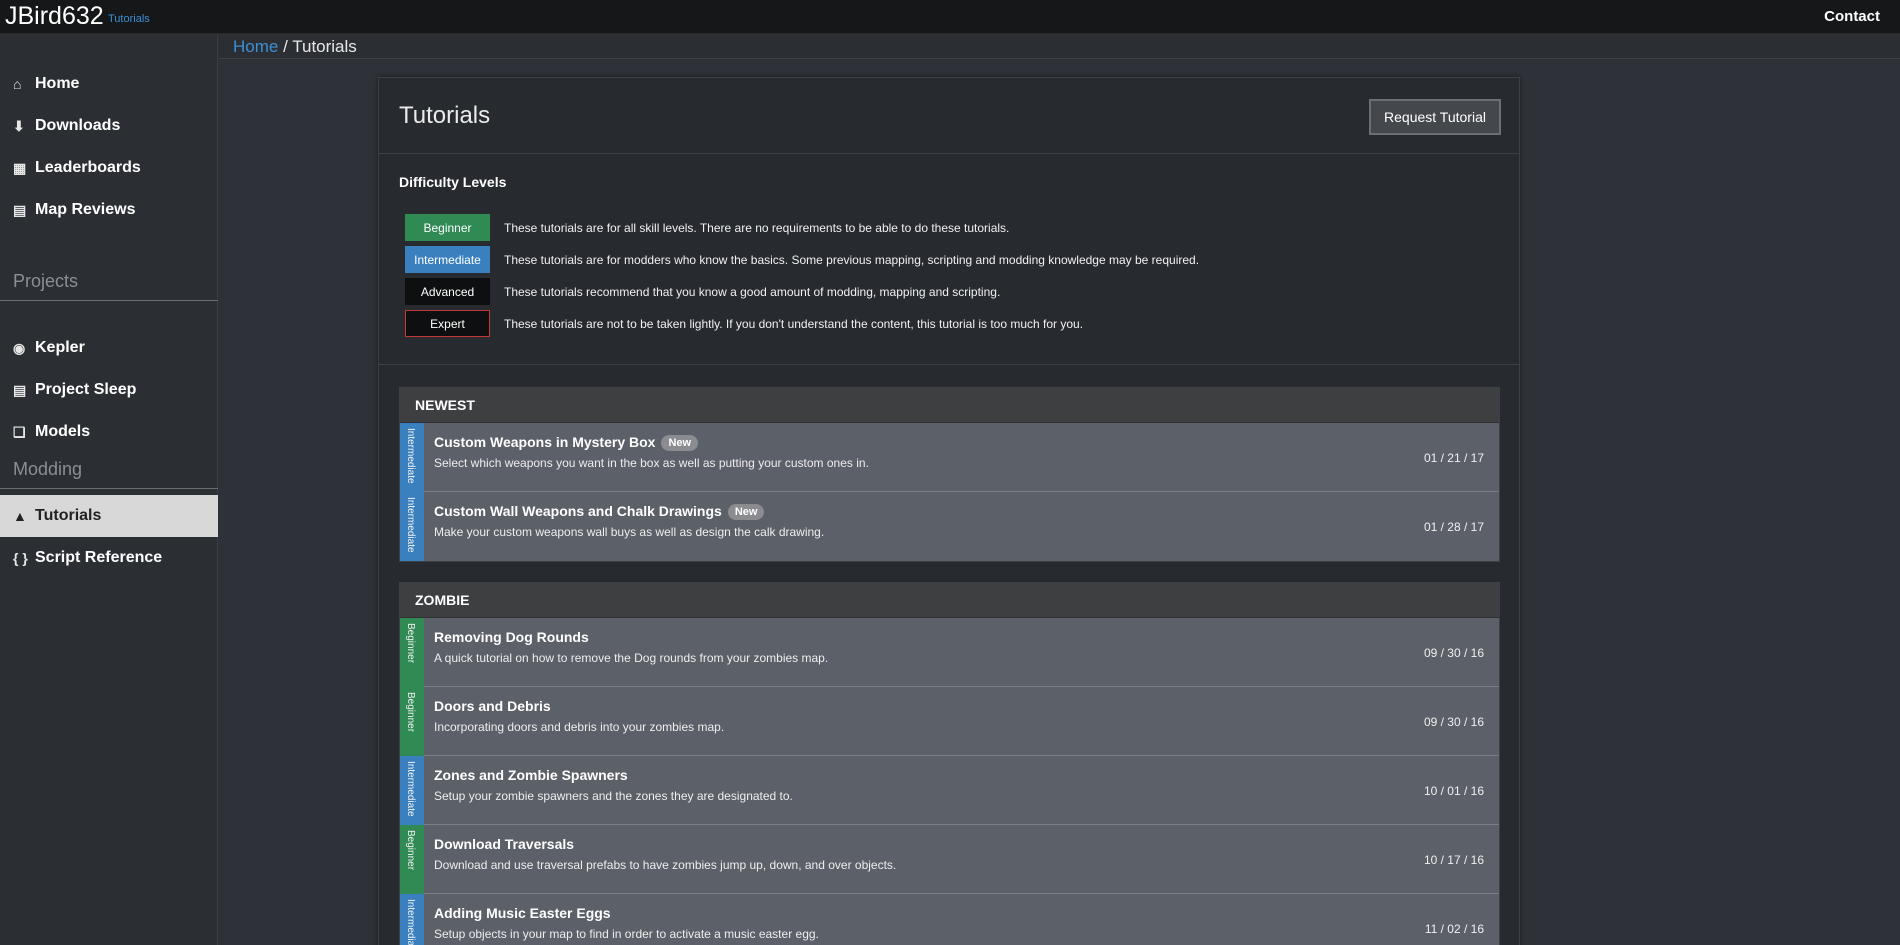  What do you see at coordinates (1453, 527) in the screenshot?
I see `tutorial-date: 01 / 28 / 17` at bounding box center [1453, 527].